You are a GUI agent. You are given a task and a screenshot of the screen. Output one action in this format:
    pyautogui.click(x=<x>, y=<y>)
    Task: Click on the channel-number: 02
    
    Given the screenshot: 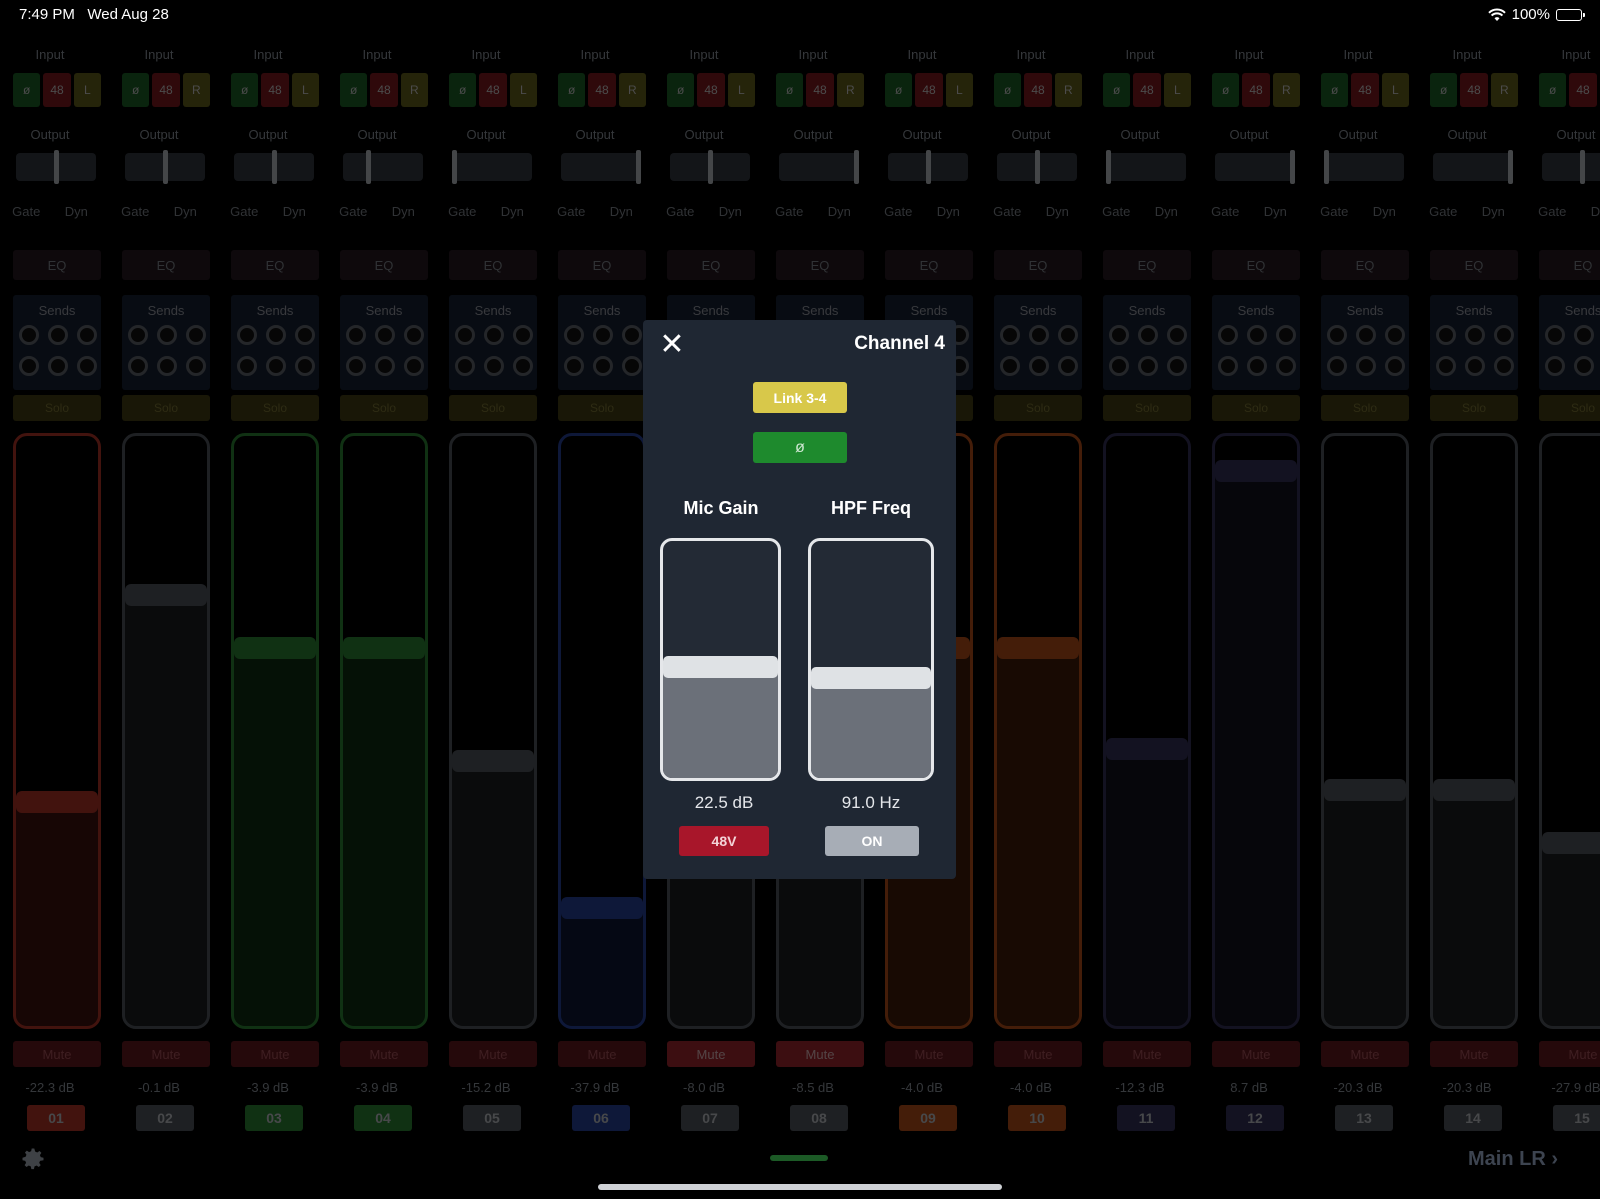 What is the action you would take?
    pyautogui.click(x=165, y=1118)
    